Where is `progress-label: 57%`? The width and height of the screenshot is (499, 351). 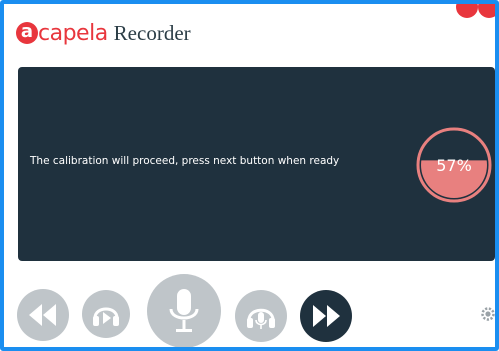
progress-label: 57% is located at coordinates (454, 165).